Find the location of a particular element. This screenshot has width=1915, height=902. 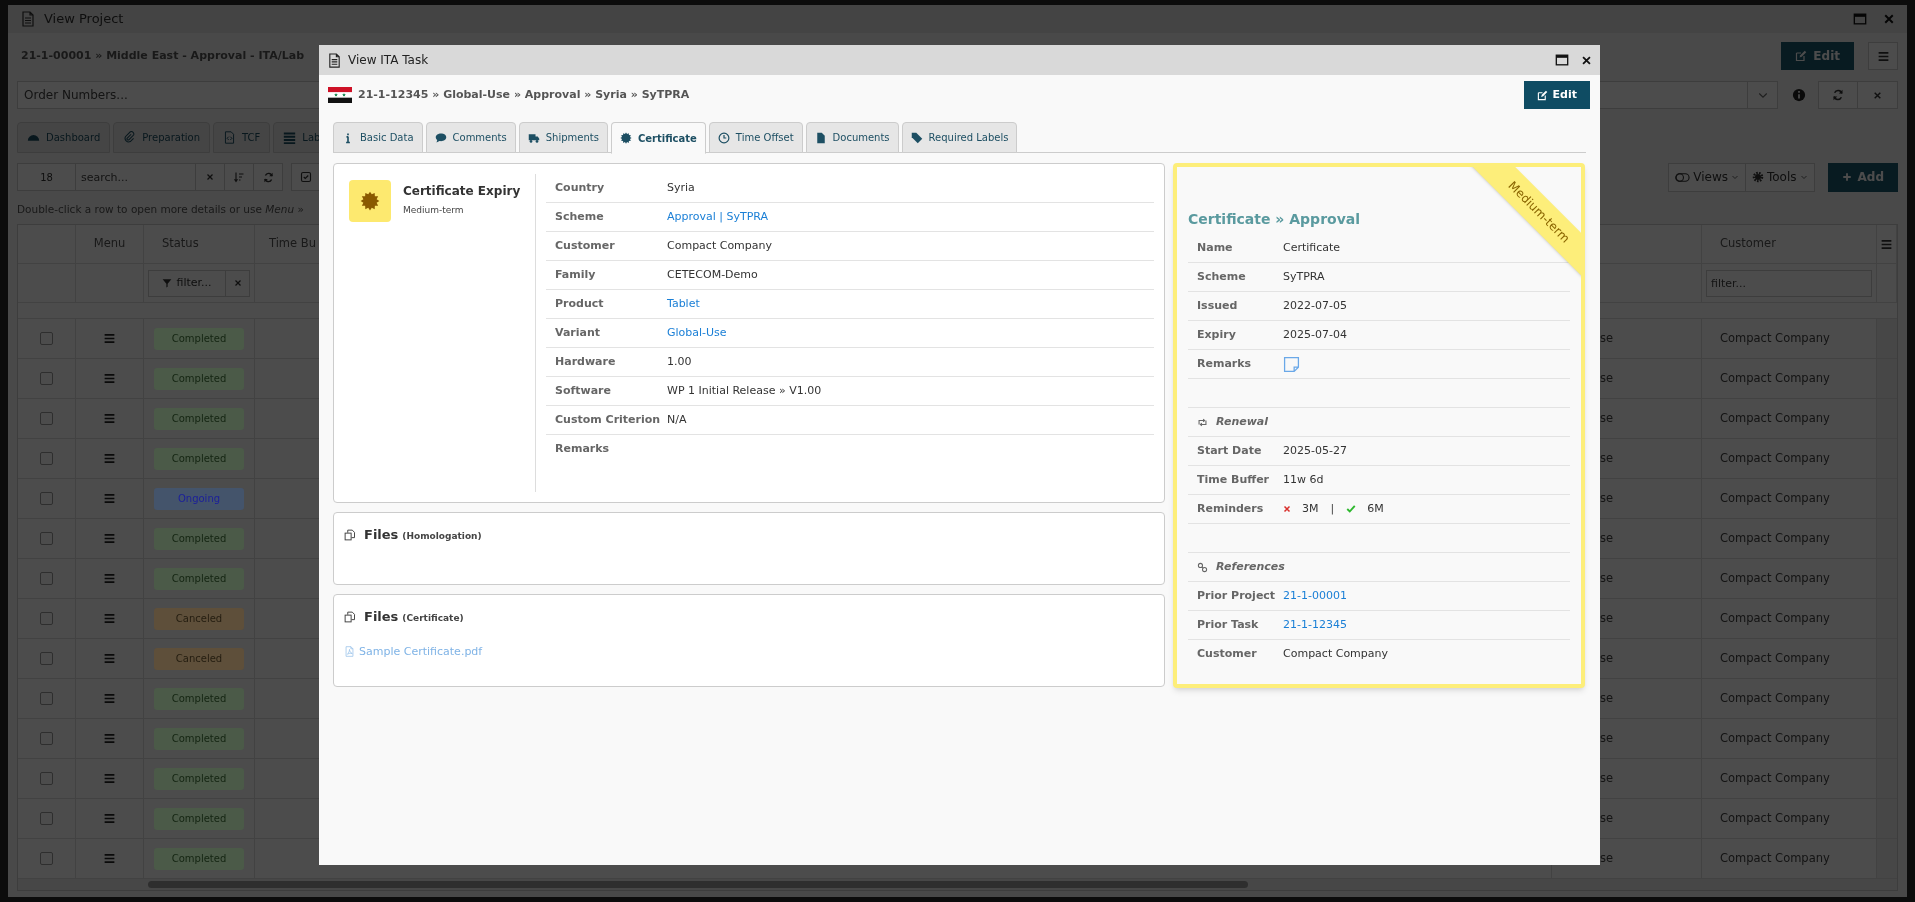

field-value: WP 1 Initial Release » V1.00 is located at coordinates (744, 390).